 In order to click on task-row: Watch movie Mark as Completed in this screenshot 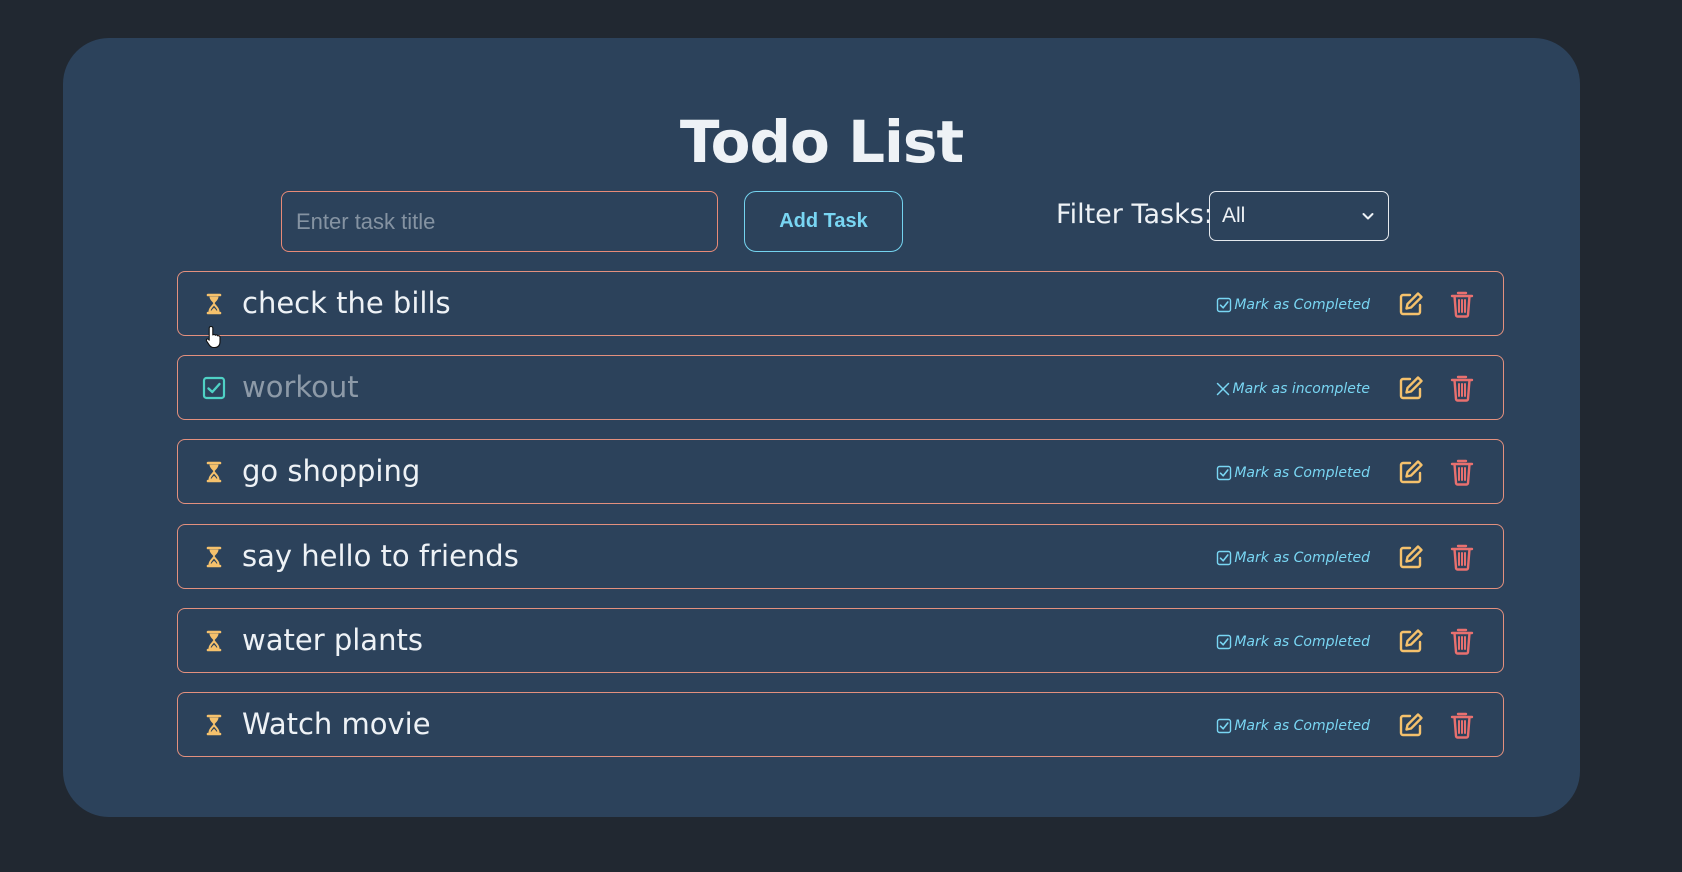, I will do `click(840, 724)`.